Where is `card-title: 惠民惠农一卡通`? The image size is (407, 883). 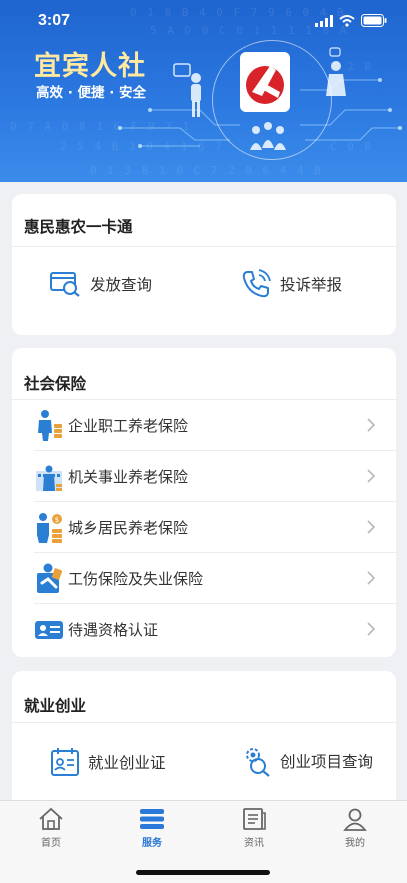 card-title: 惠民惠农一卡通 is located at coordinates (78, 227).